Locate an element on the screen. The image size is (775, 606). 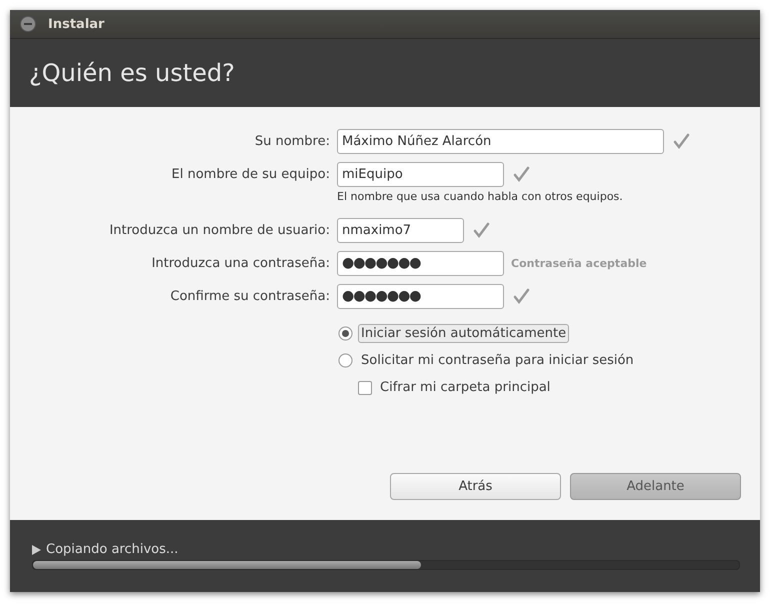
text-field: miEquipo is located at coordinates (420, 174).